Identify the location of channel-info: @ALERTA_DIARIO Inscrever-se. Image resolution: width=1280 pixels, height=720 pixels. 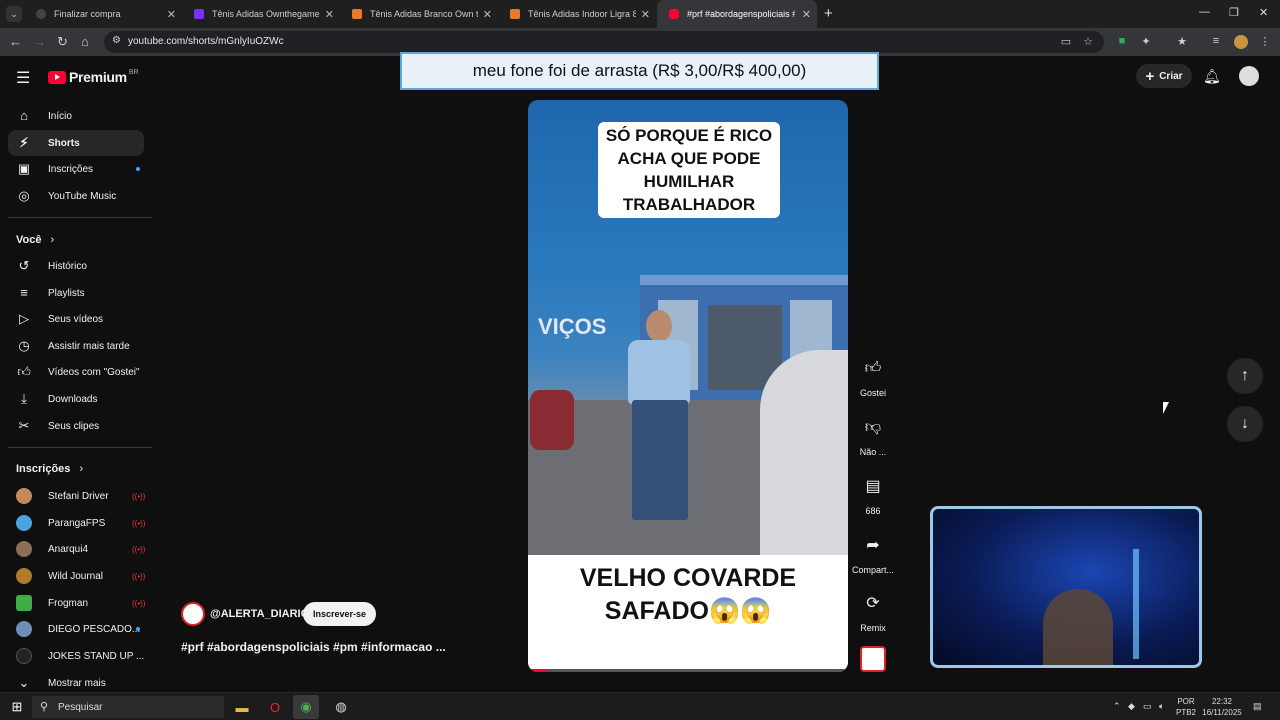
(331, 614).